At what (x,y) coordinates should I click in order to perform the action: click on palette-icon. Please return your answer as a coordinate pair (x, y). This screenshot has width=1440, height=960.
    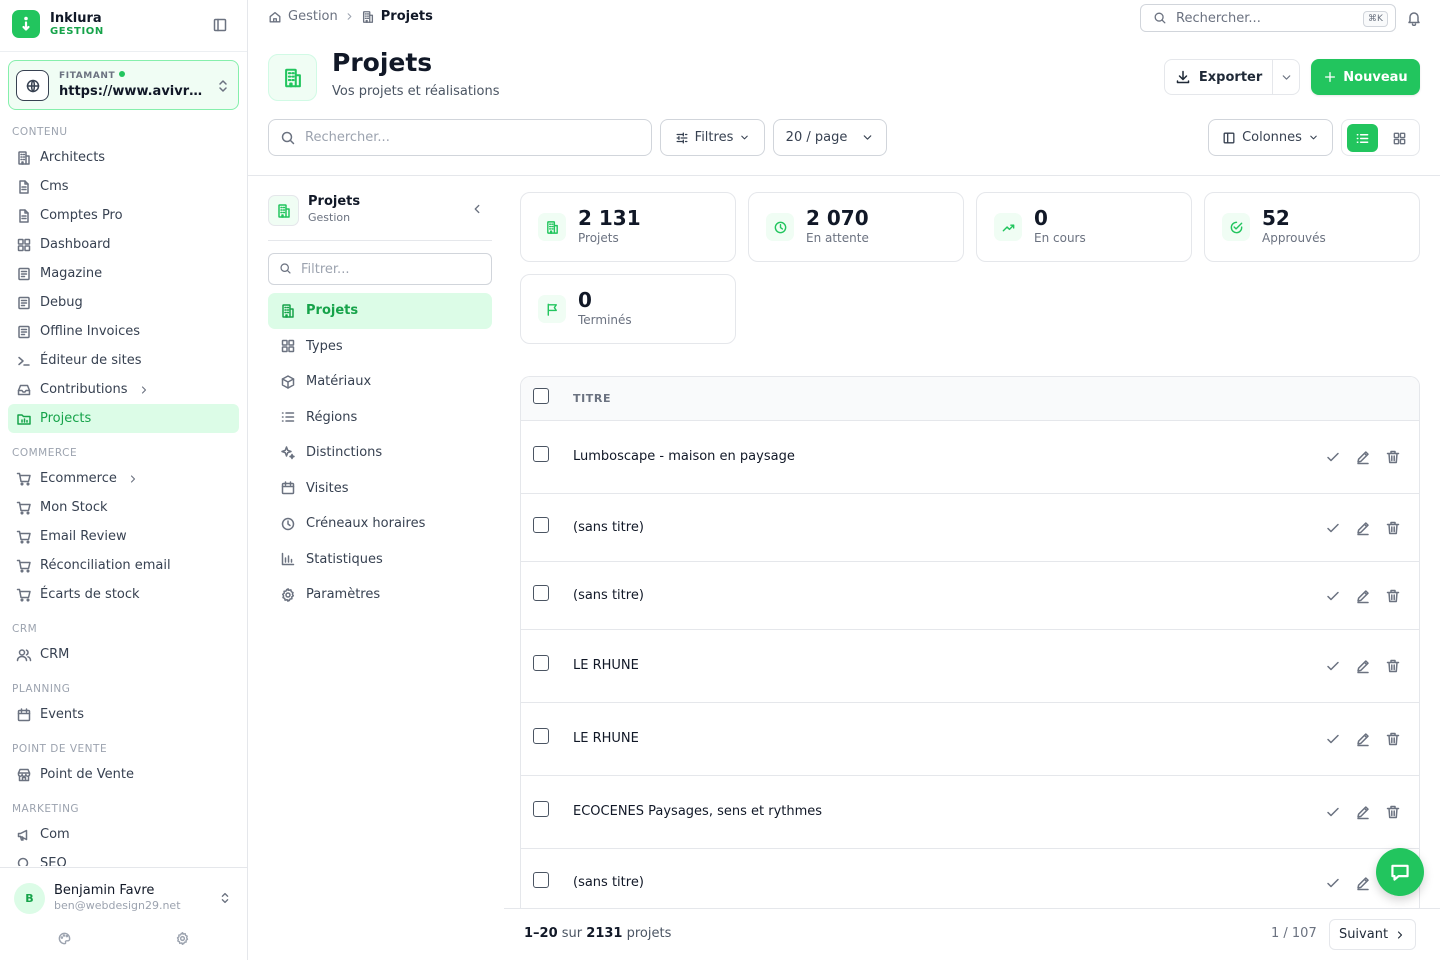
    Looking at the image, I should click on (64, 938).